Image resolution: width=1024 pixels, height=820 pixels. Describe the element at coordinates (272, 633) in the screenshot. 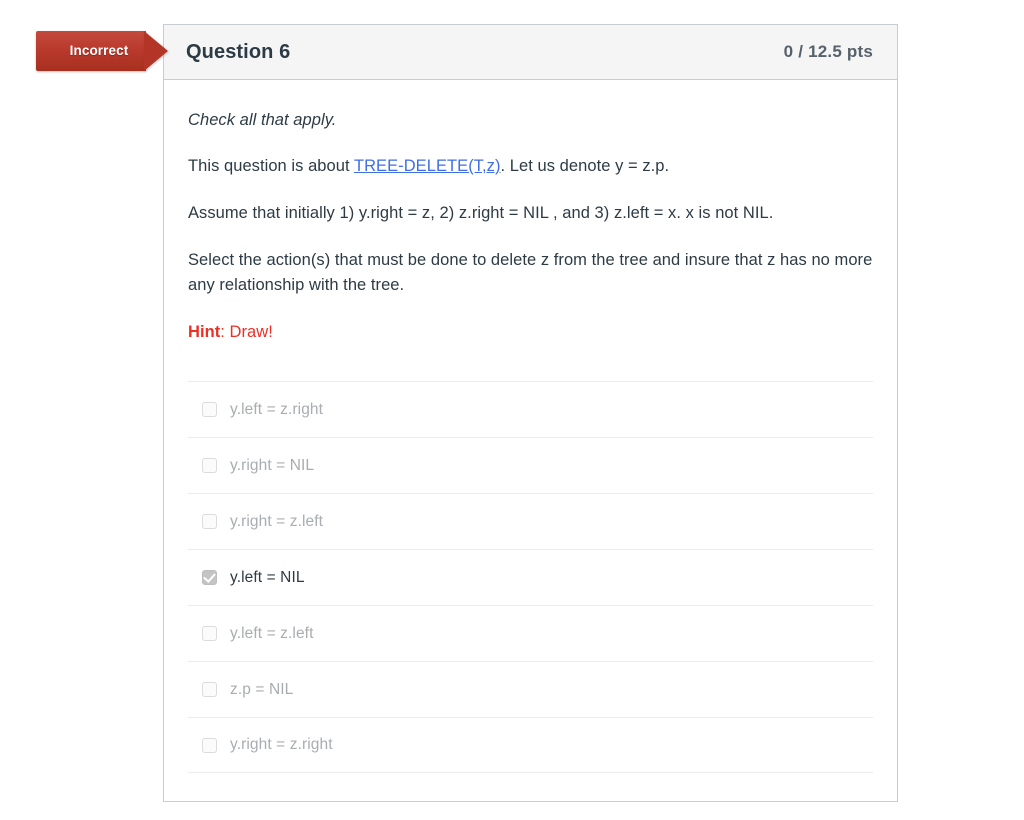

I see `answer-option-label: y.left = z.left` at that location.